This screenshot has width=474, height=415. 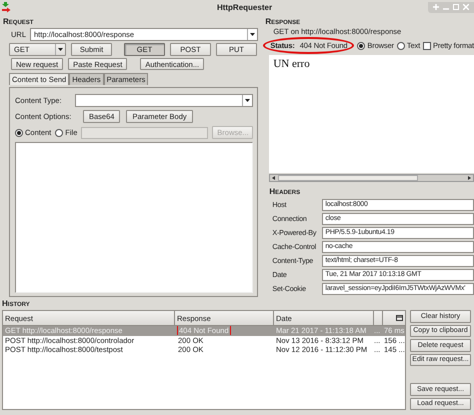 I want to click on section-heading: History, so click(x=16, y=303).